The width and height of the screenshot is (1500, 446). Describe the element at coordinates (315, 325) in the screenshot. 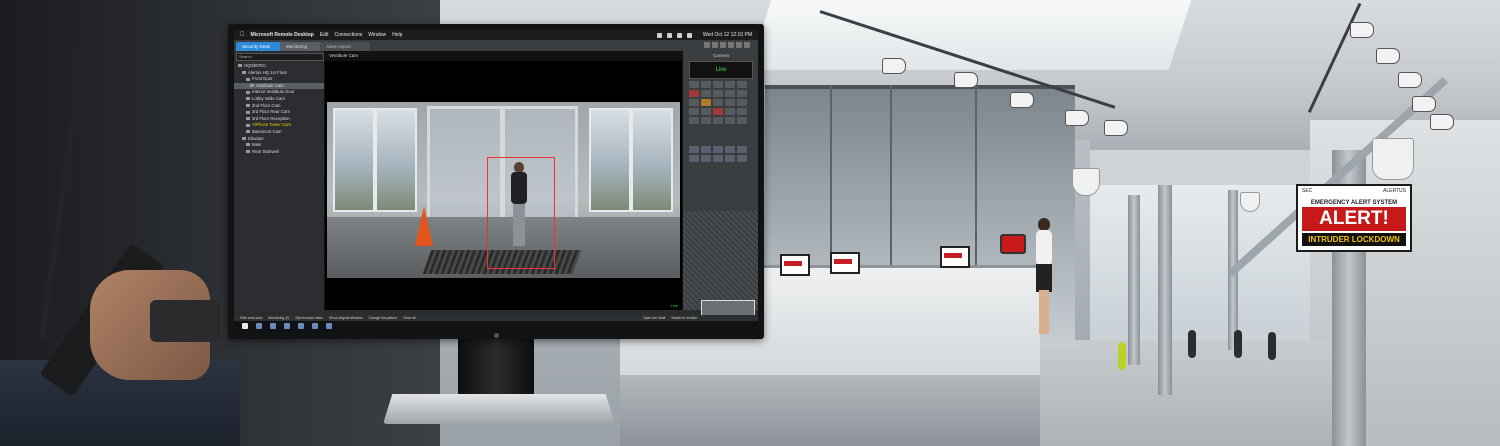

I see `store-icon` at that location.